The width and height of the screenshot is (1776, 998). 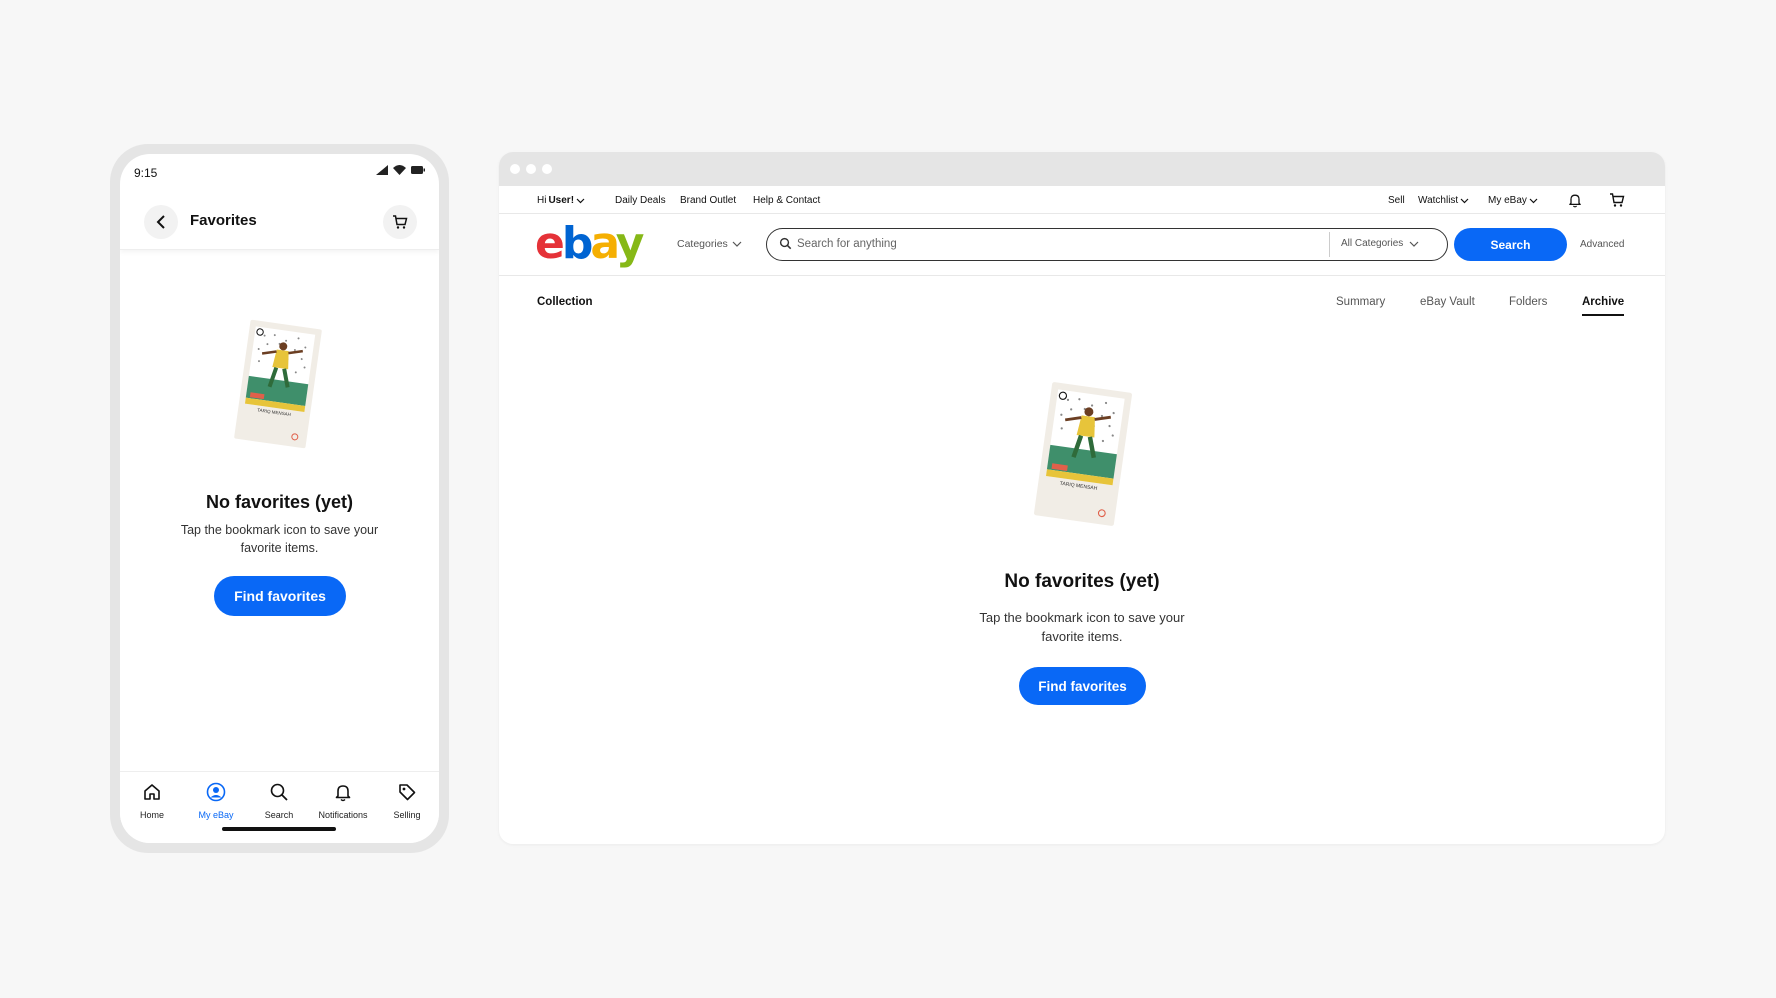 I want to click on greeting-user: User!, so click(x=561, y=200).